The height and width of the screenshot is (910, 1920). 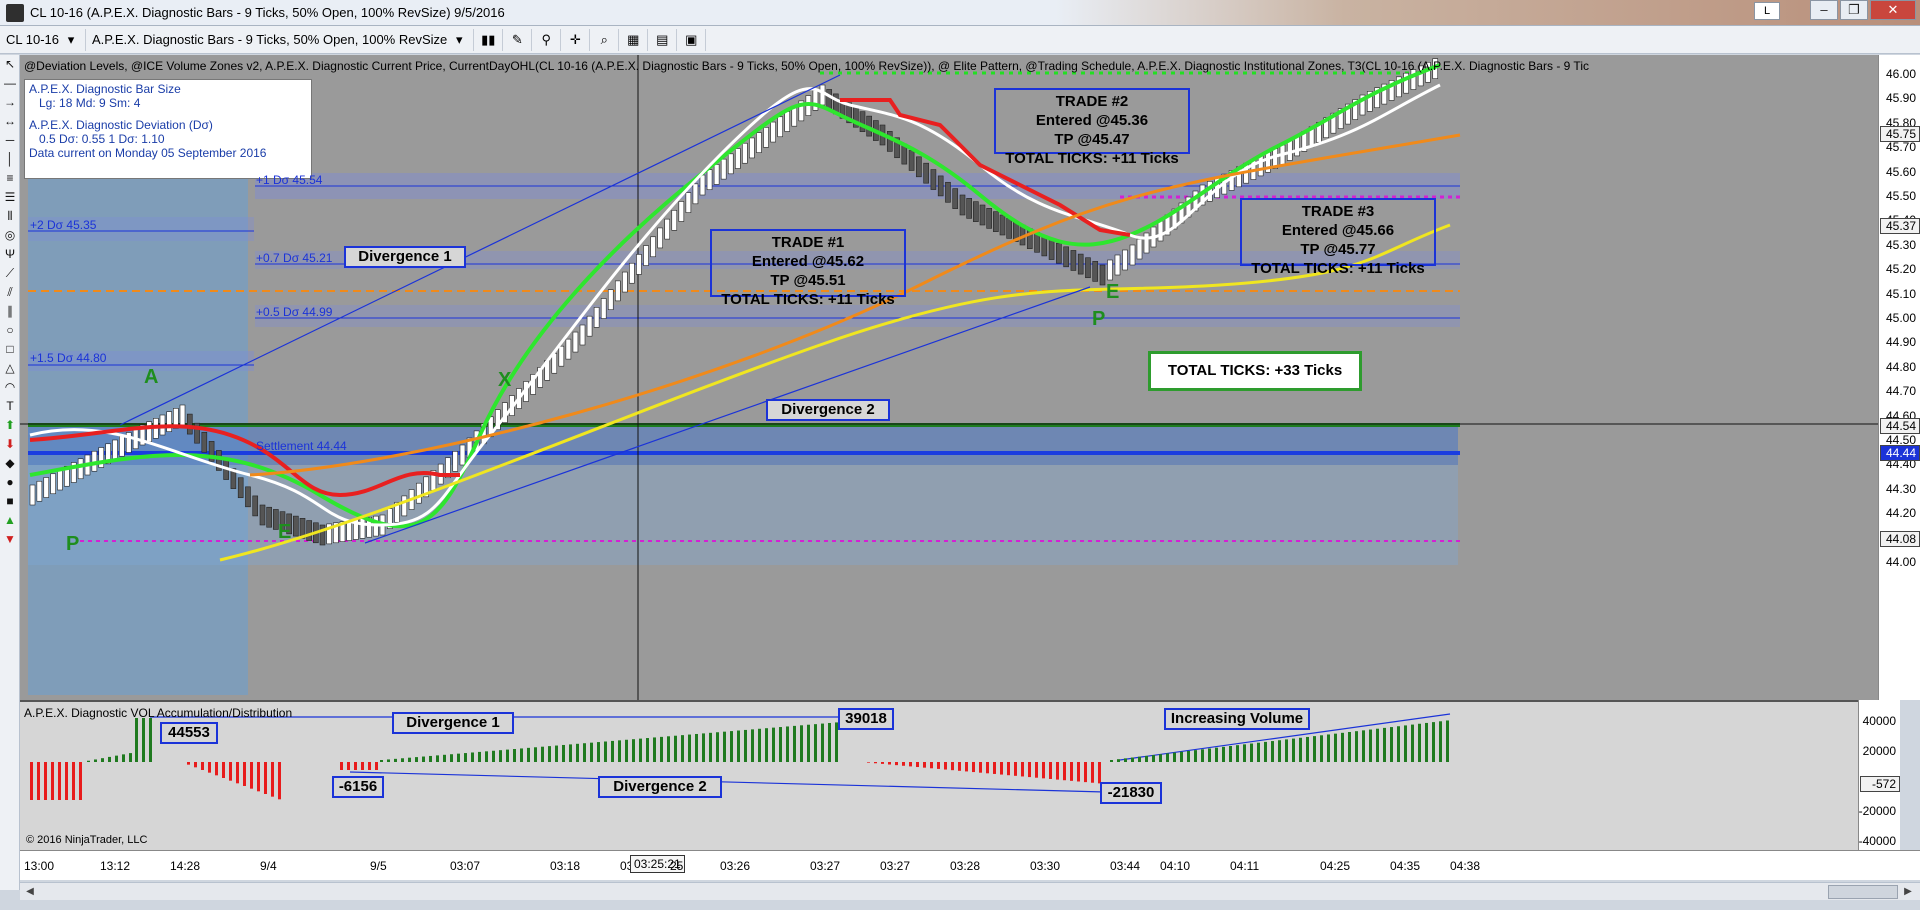 I want to click on vol-axis-label: 40000, so click(x=1879, y=721).